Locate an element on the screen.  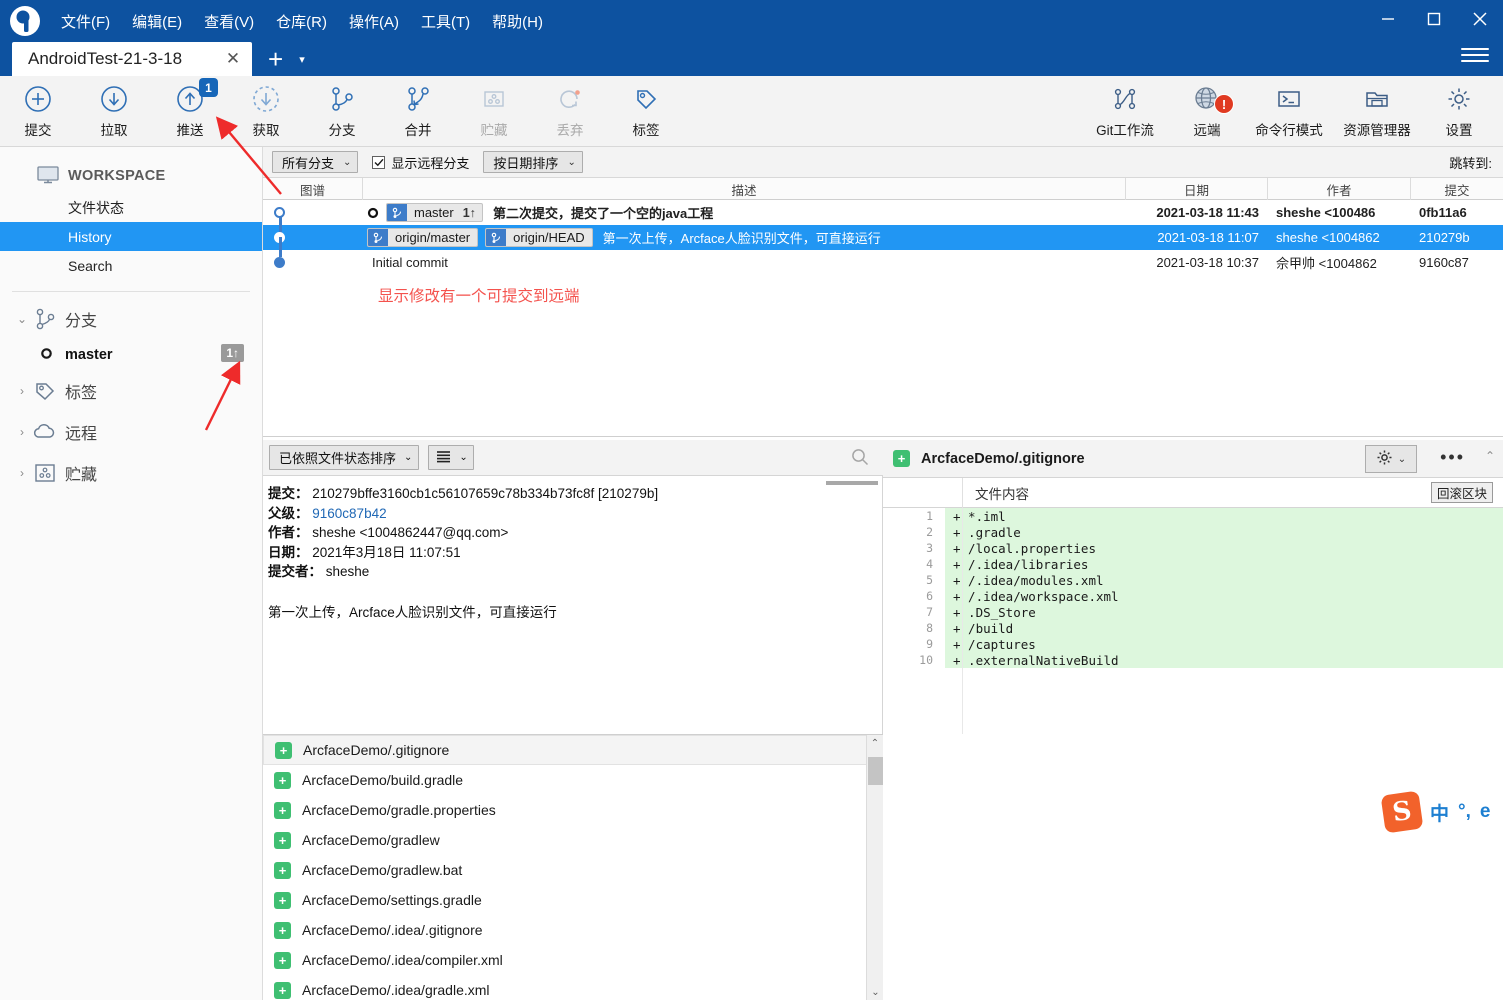
column-header-date: 日期 is located at coordinates (1197, 189).